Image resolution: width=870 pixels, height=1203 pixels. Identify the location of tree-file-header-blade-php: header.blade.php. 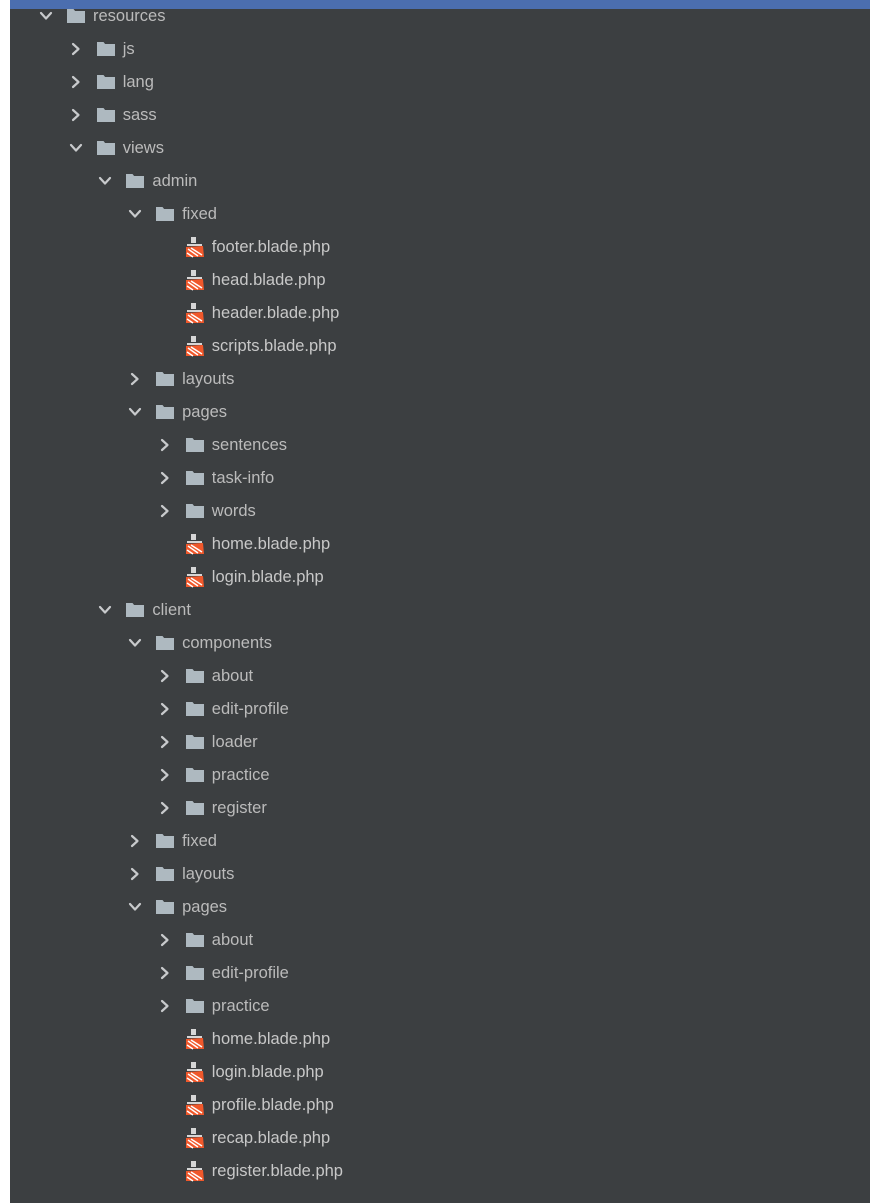
(440, 313).